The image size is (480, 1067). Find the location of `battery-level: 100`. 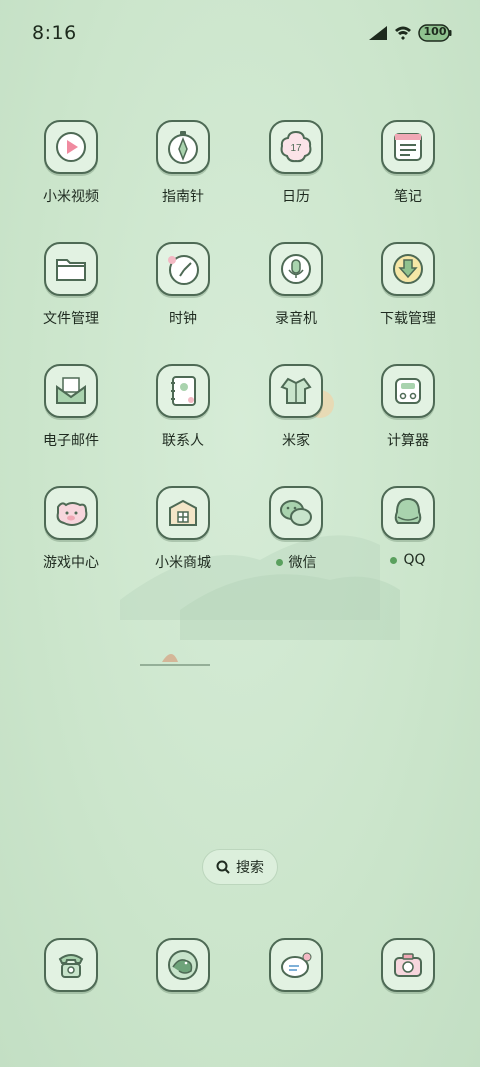

battery-level: 100 is located at coordinates (435, 31).